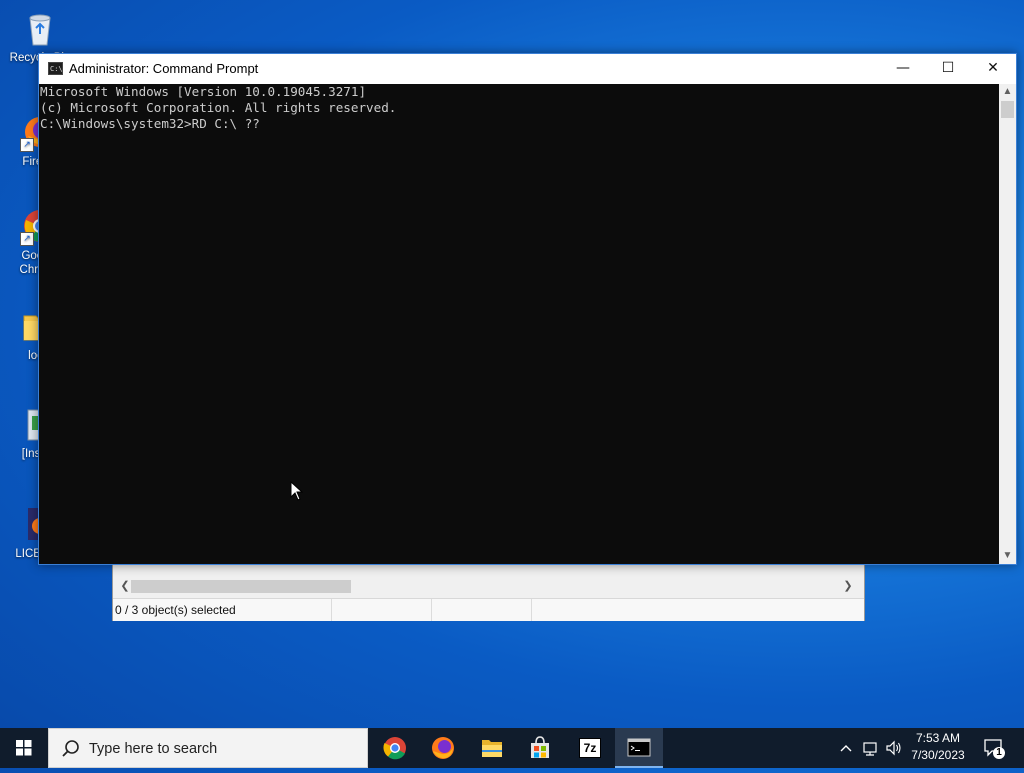 This screenshot has height=773, width=1024. I want to click on scroll-down-icon: ▼, so click(1007, 556).